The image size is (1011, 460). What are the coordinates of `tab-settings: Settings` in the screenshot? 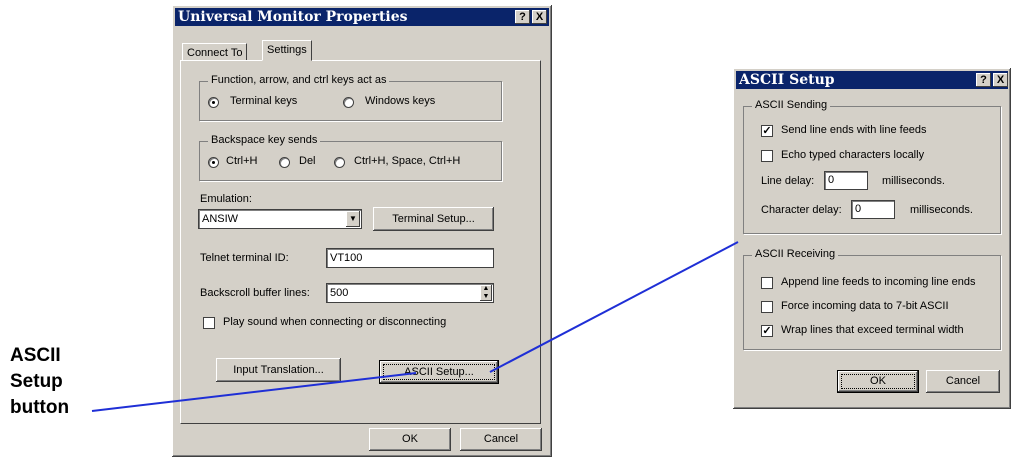 It's located at (287, 50).